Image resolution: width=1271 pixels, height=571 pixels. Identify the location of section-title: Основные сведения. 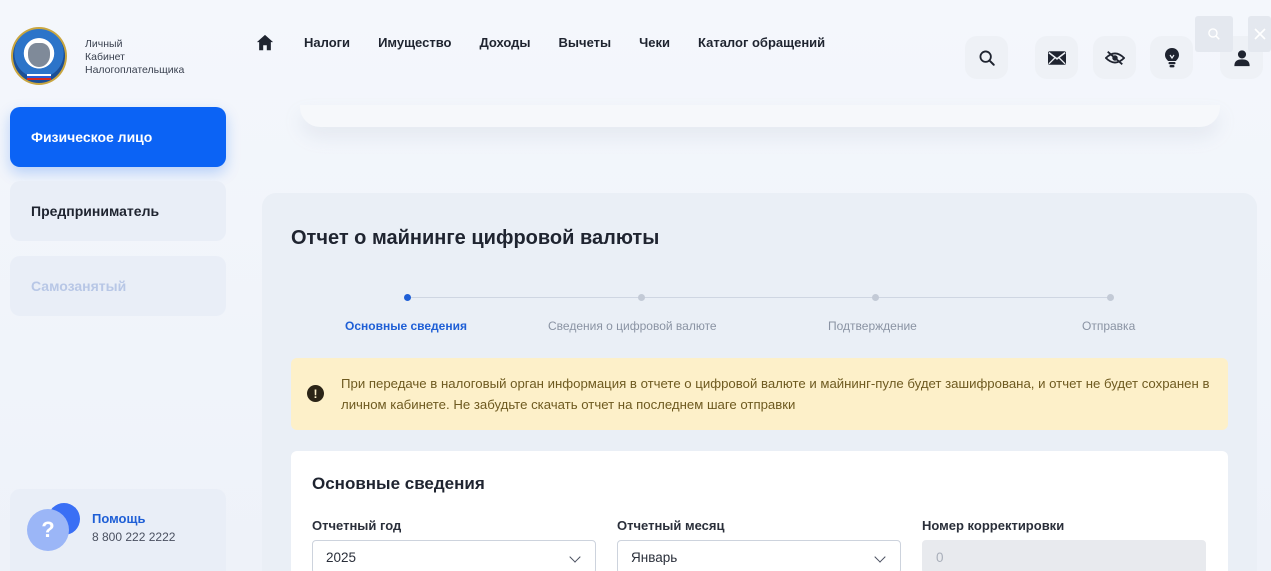
(398, 483).